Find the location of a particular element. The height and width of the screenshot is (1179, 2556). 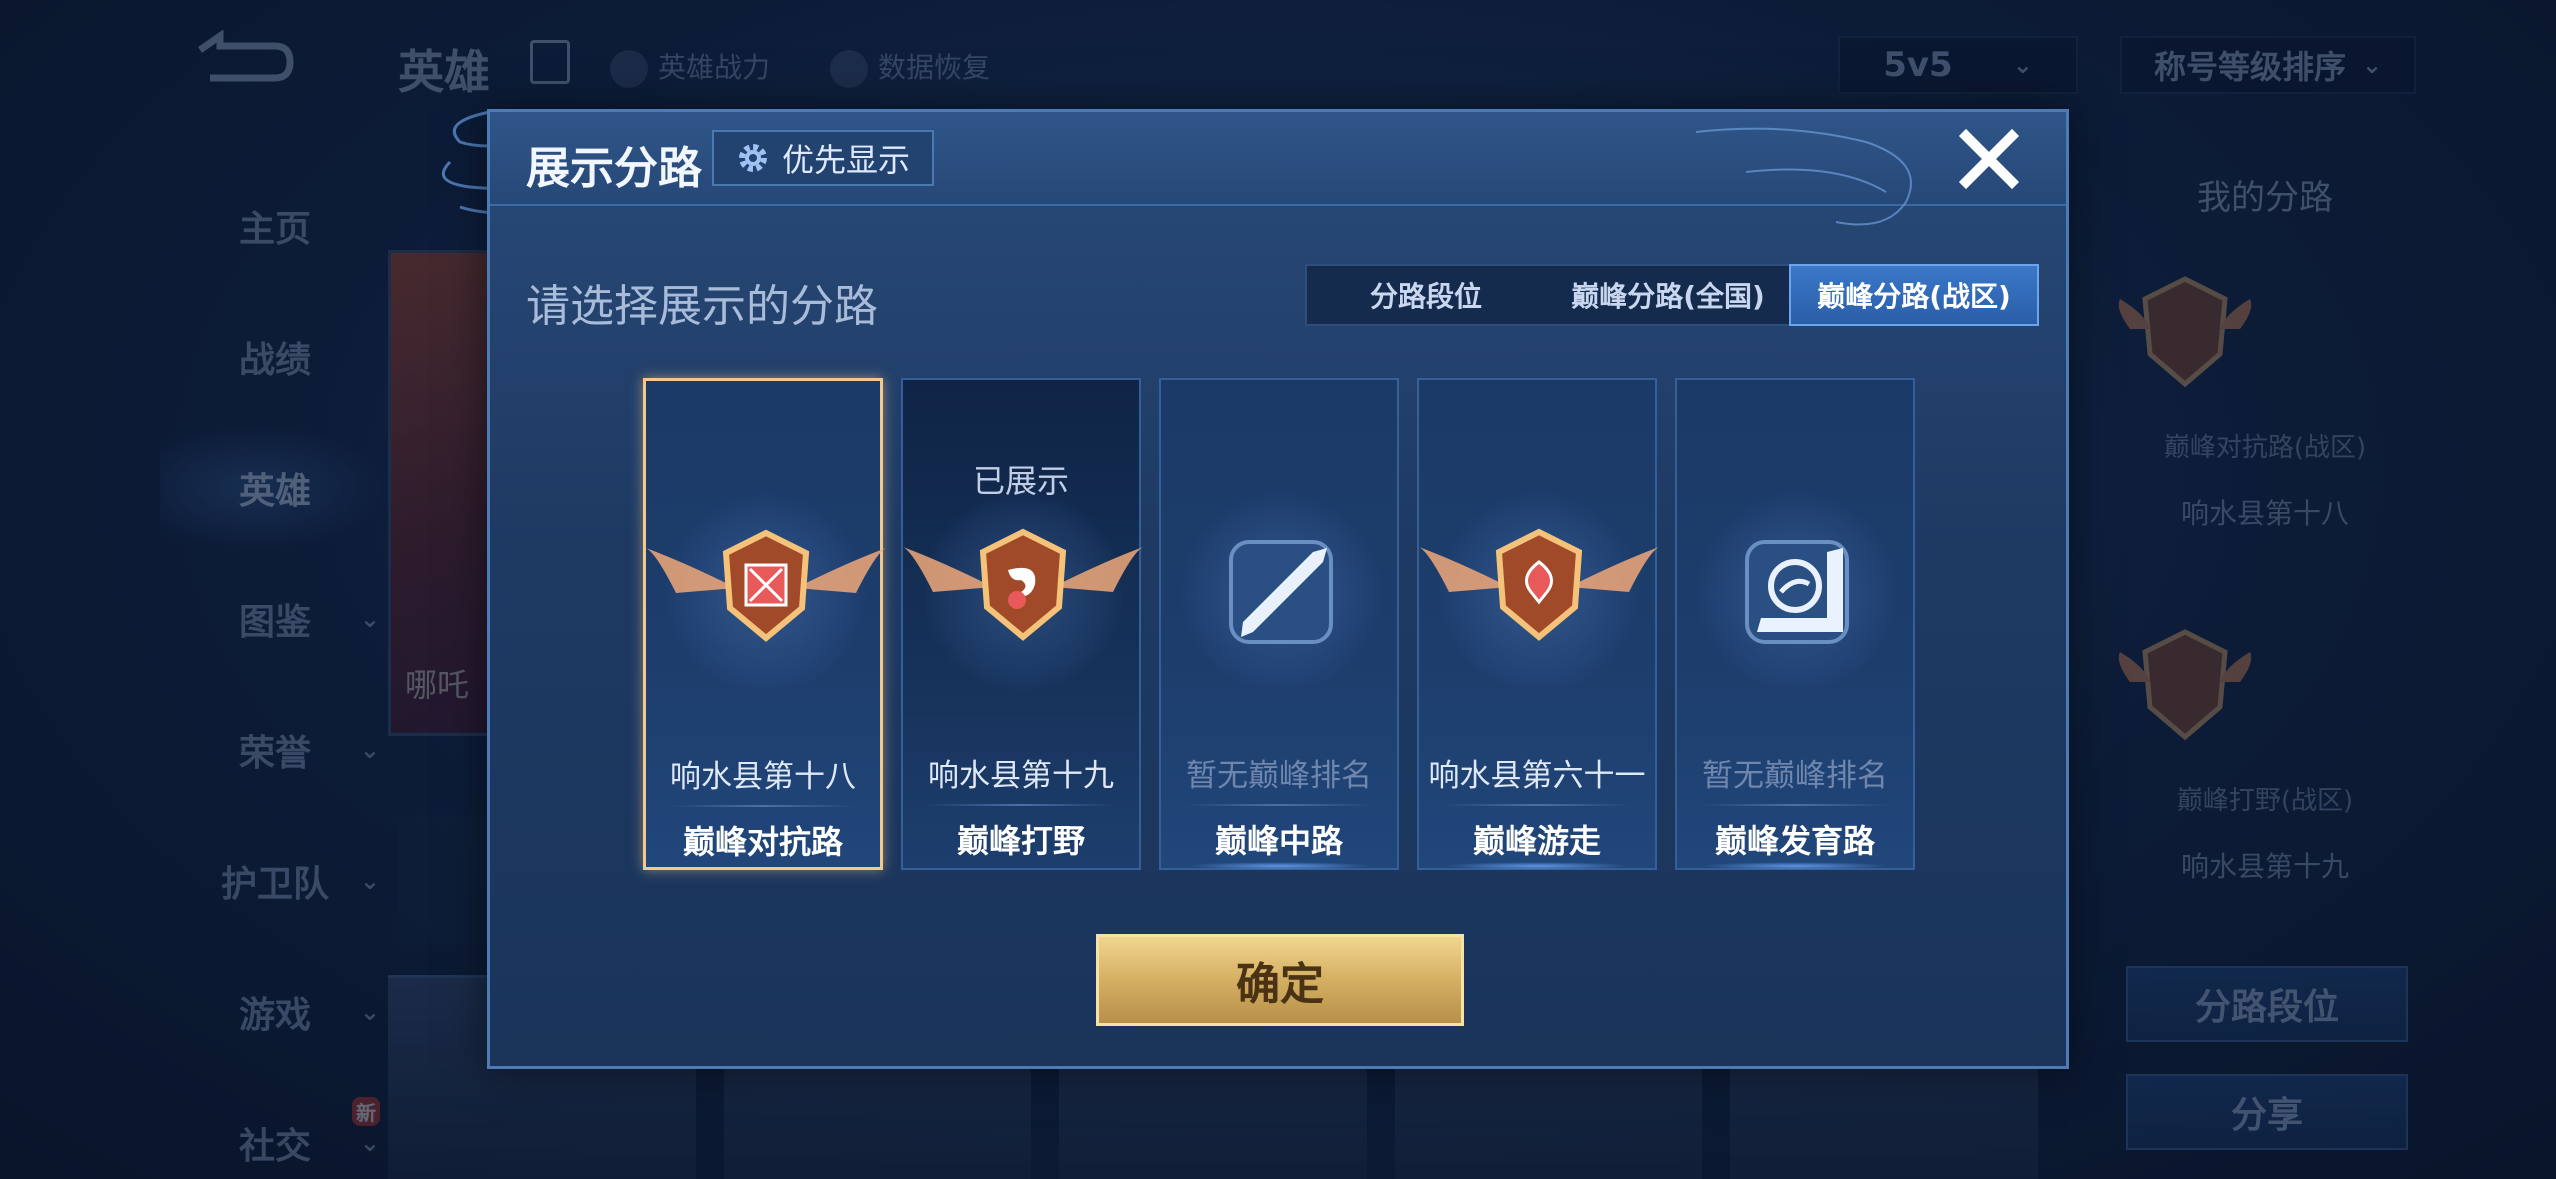

close-icon is located at coordinates (1989, 159).